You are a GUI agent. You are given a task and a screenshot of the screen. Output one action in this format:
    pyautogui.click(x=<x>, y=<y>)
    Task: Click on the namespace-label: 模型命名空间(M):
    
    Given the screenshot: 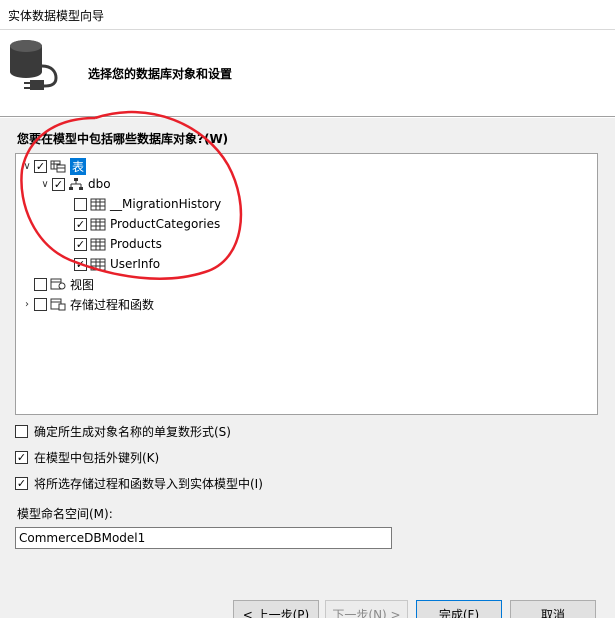 What is the action you would take?
    pyautogui.click(x=65, y=514)
    